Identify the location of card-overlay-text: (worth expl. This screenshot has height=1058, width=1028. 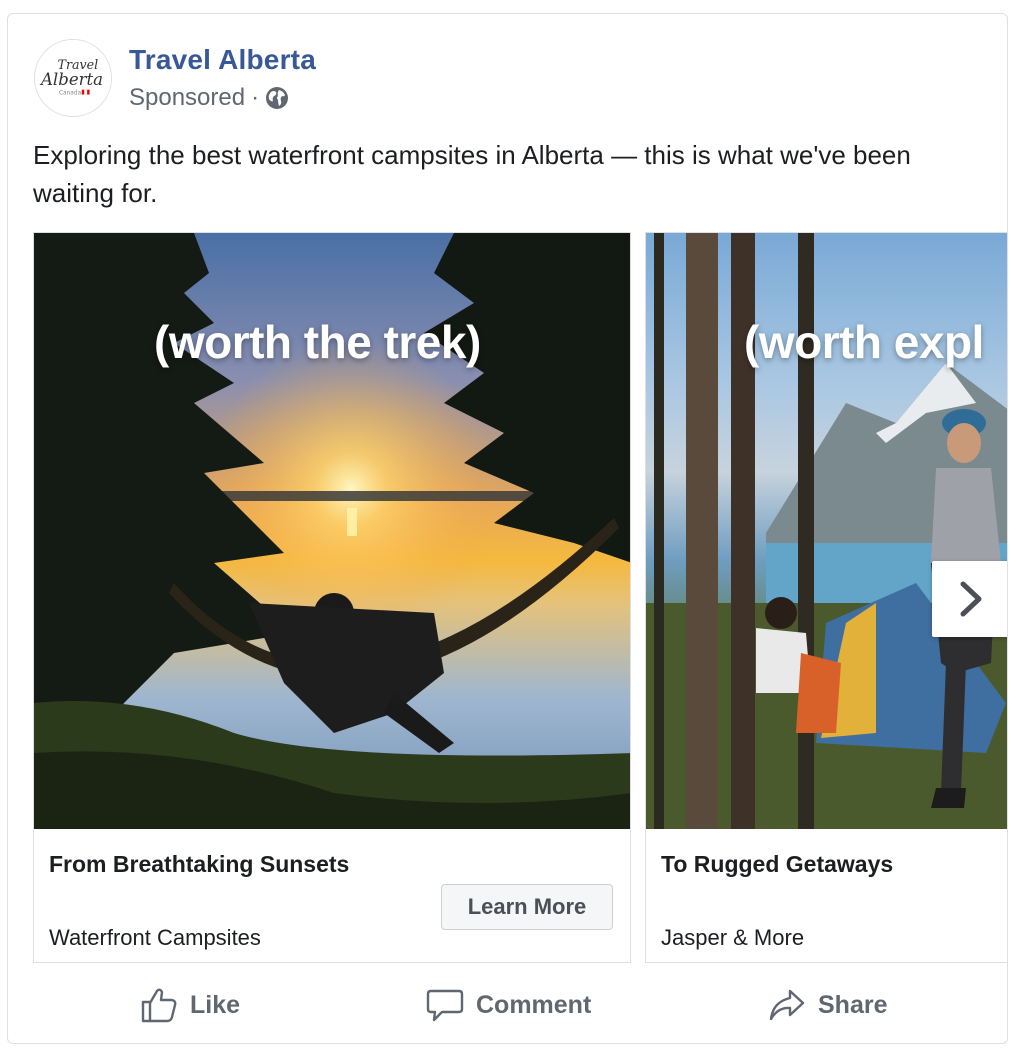
(864, 342).